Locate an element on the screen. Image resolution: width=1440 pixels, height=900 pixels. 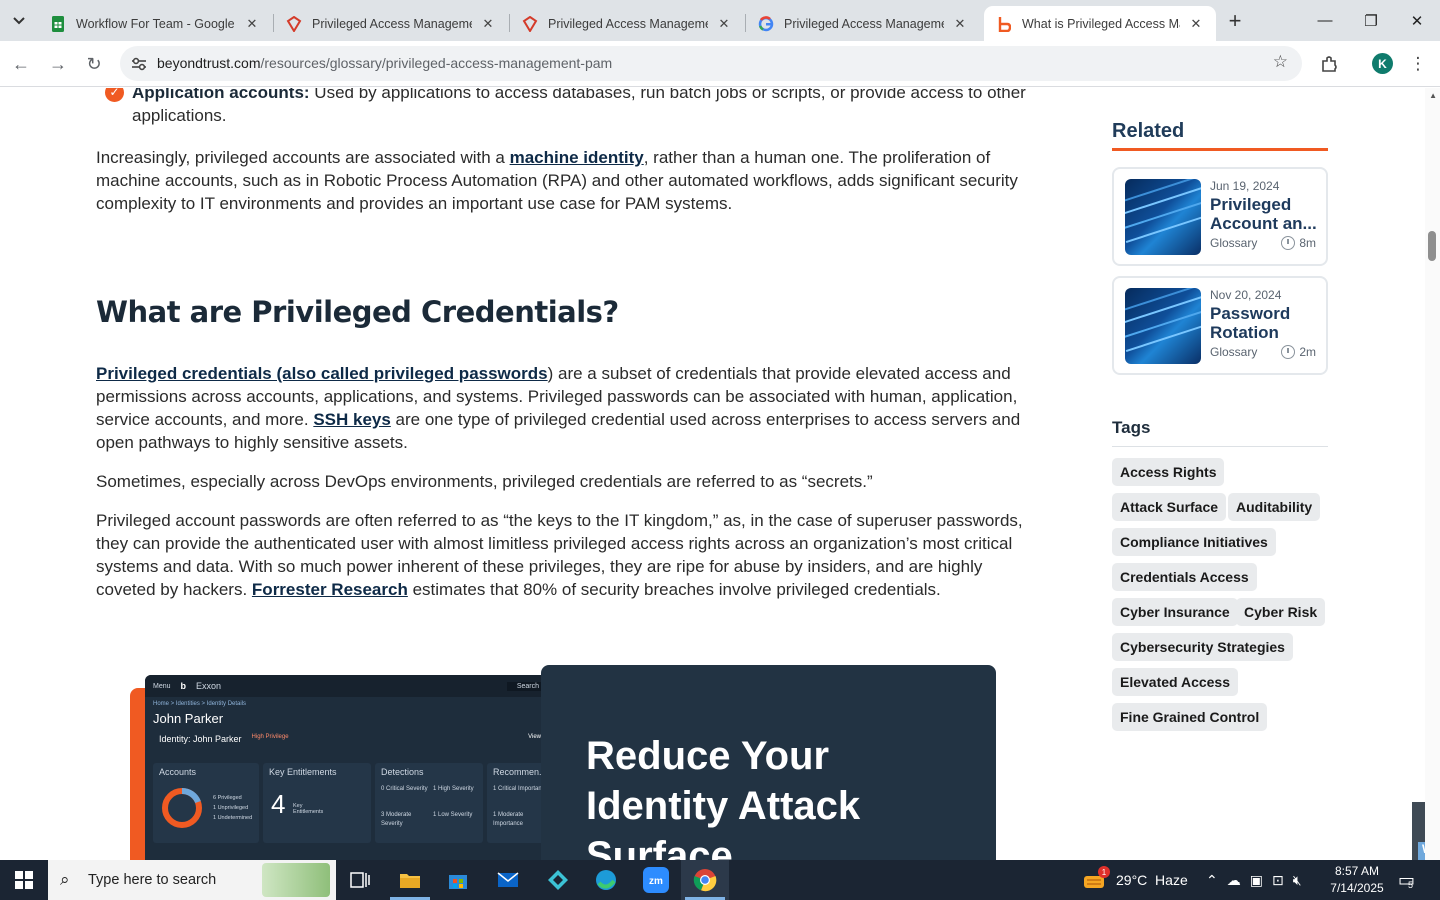
tab-pam-1: Privileged Access Management ✕ is located at coordinates (391, 23).